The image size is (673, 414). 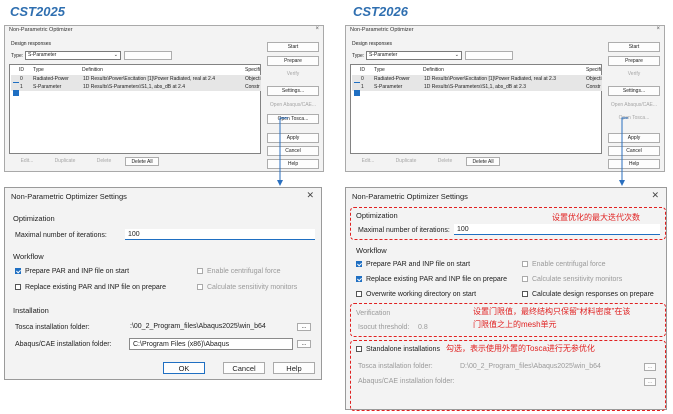 What do you see at coordinates (31, 310) in the screenshot?
I see `installation-section-label: Installation` at bounding box center [31, 310].